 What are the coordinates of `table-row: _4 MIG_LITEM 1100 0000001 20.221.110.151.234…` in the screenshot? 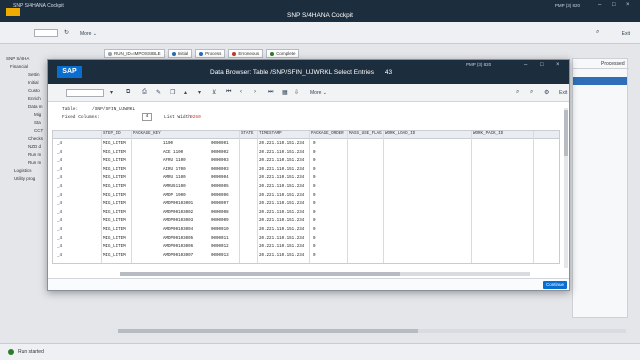 It's located at (306, 145).